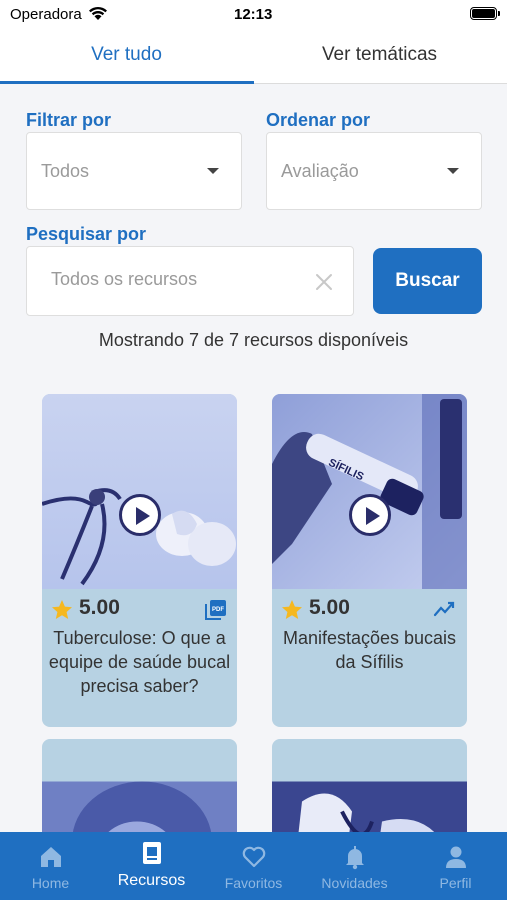  I want to click on card-title: Manifestações bucais da Sífilis, so click(369, 650).